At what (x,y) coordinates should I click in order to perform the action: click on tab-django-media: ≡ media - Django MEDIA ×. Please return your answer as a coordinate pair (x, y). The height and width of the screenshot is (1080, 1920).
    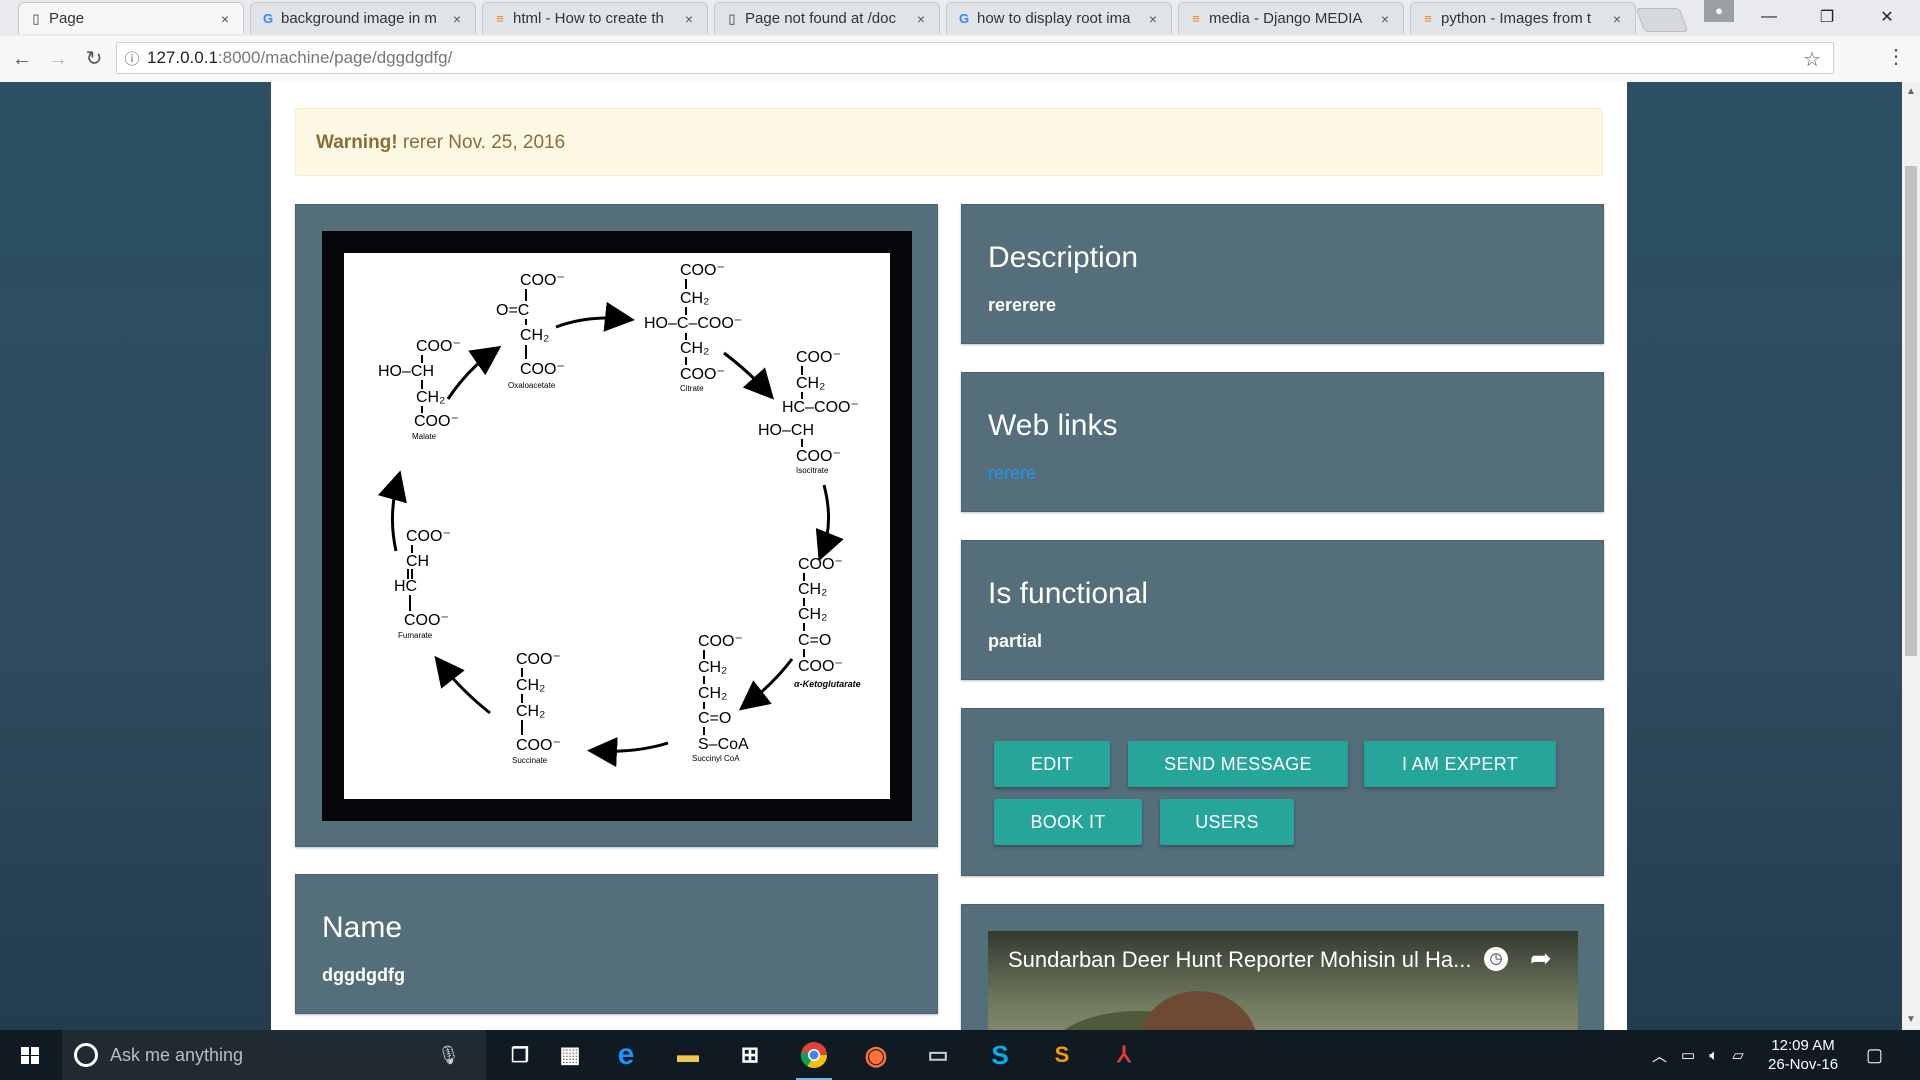
    Looking at the image, I should click on (1291, 18).